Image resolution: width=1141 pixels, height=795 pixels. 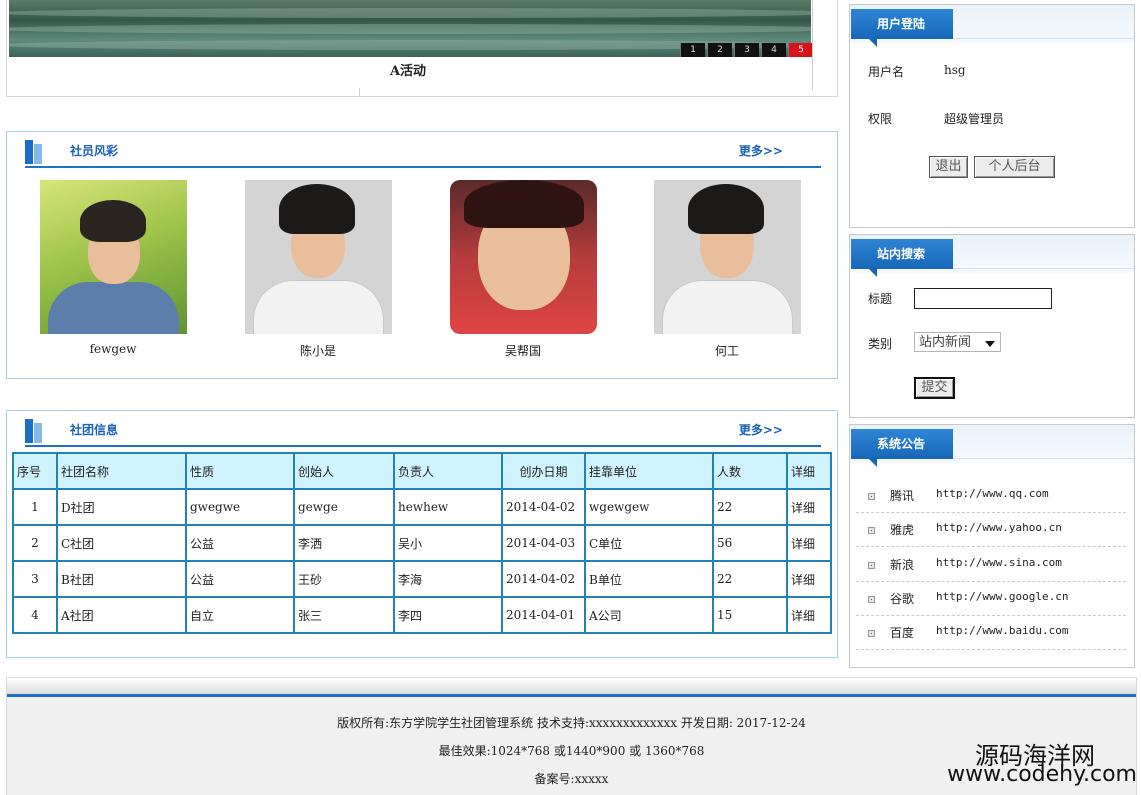 What do you see at coordinates (408, 69) in the screenshot?
I see `banner-caption: A活动` at bounding box center [408, 69].